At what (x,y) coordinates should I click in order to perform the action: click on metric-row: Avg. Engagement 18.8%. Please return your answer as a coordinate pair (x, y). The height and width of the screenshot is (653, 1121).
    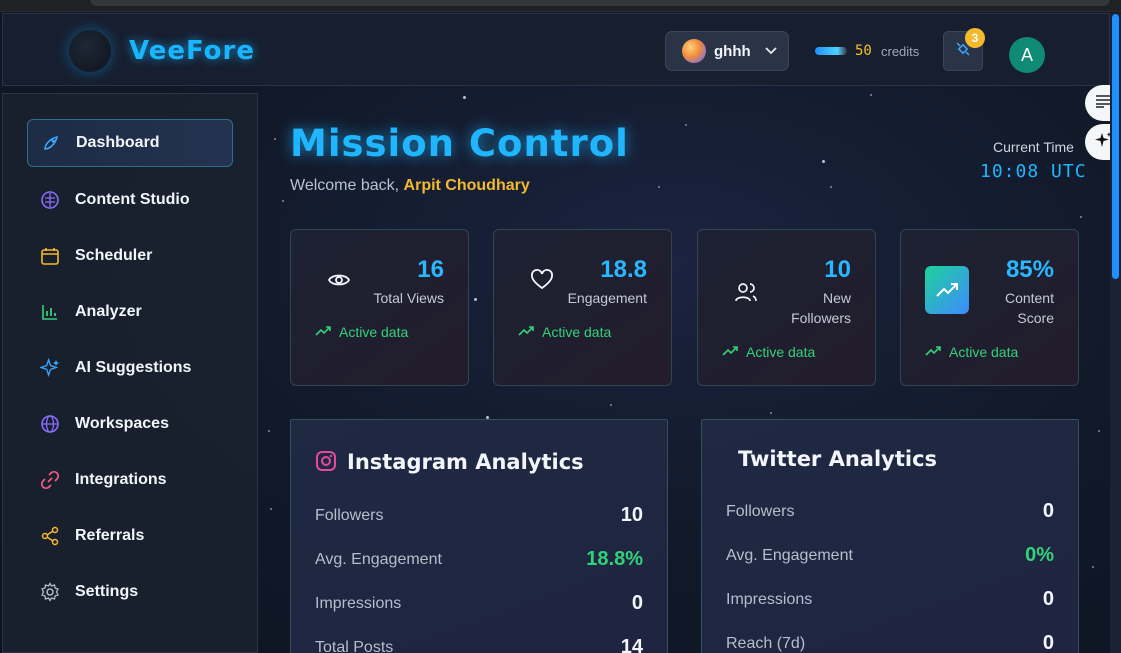
    Looking at the image, I should click on (479, 559).